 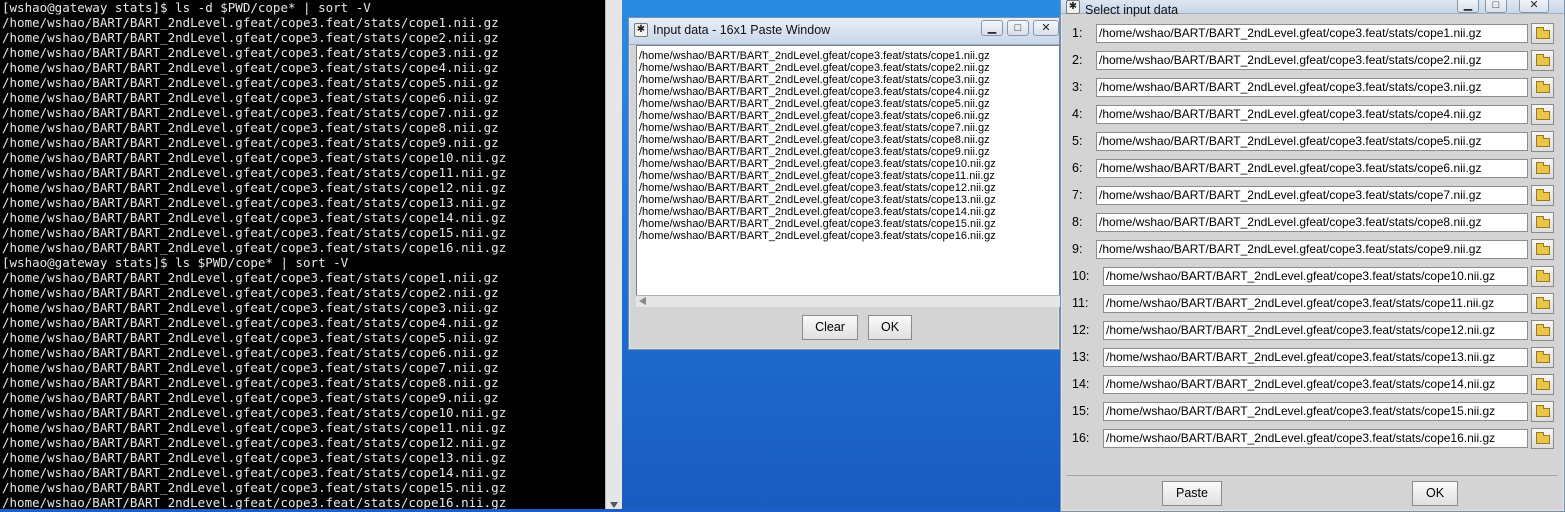 What do you see at coordinates (1077, 114) in the screenshot?
I see `row-number-label: 4:` at bounding box center [1077, 114].